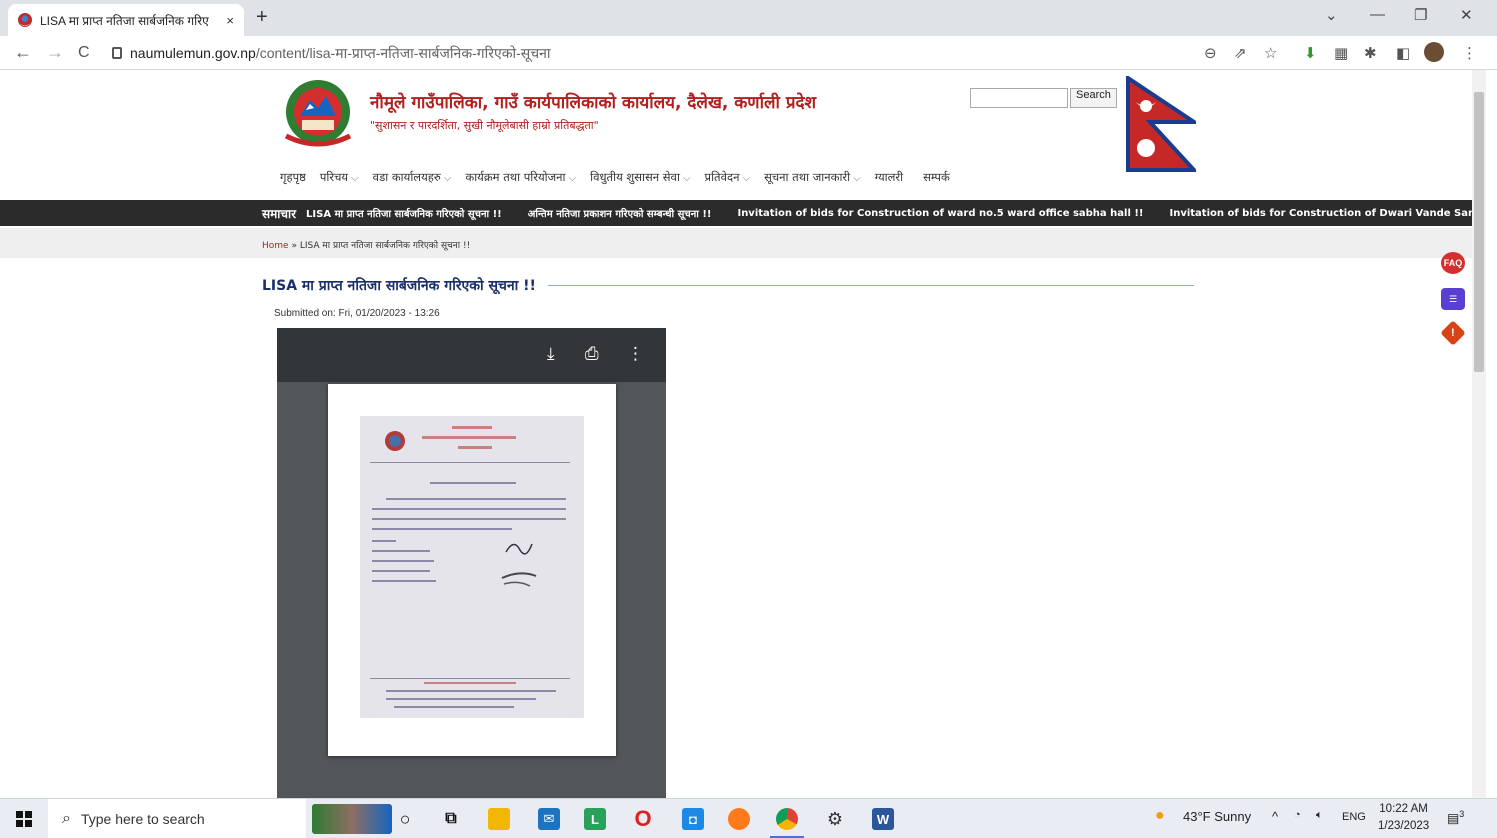 This screenshot has height=838, width=1497. What do you see at coordinates (1377, 14) in the screenshot?
I see `minimize-button: —` at bounding box center [1377, 14].